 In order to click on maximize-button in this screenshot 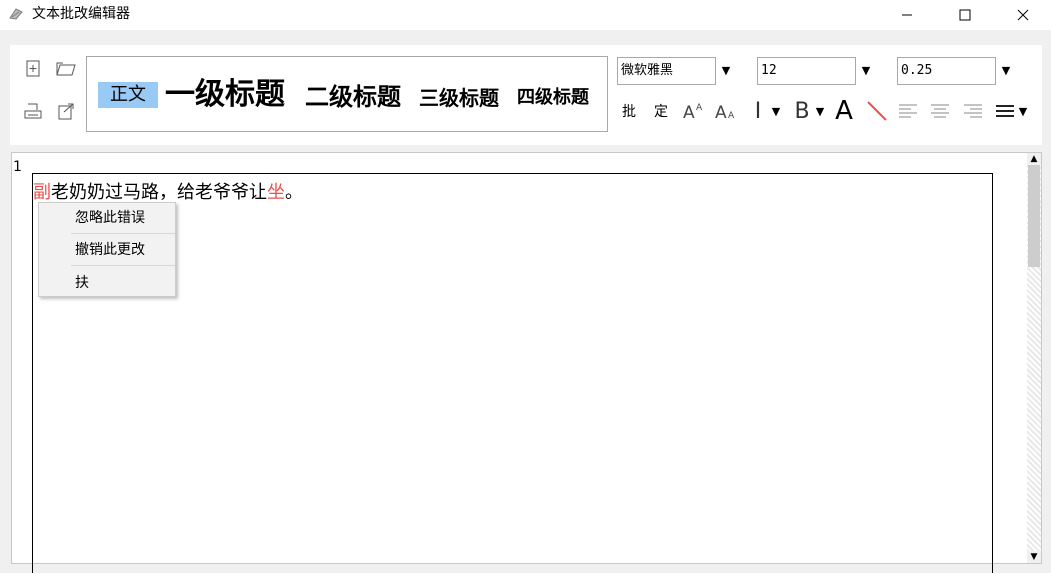, I will do `click(965, 15)`.